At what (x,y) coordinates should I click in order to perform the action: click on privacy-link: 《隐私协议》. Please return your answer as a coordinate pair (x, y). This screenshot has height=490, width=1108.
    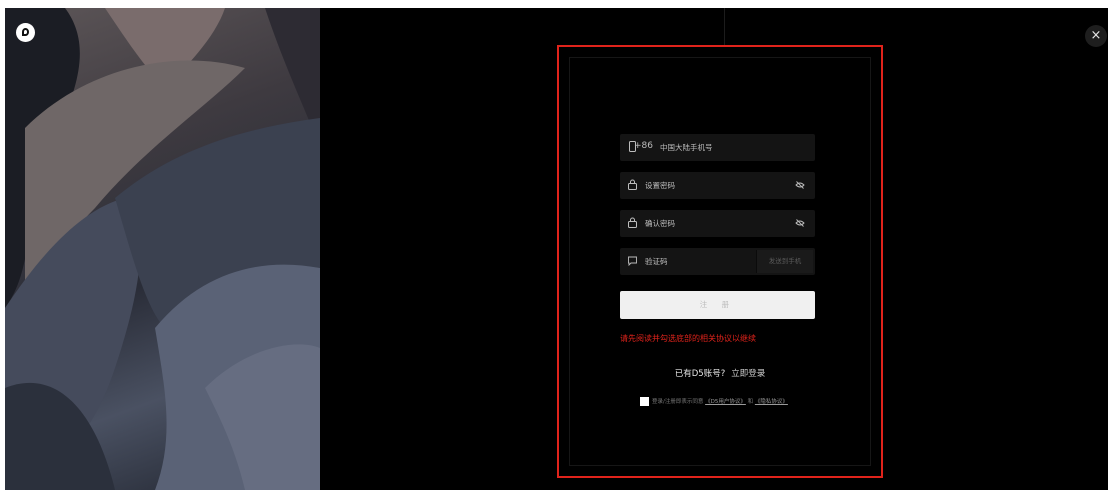
    Looking at the image, I should click on (771, 402).